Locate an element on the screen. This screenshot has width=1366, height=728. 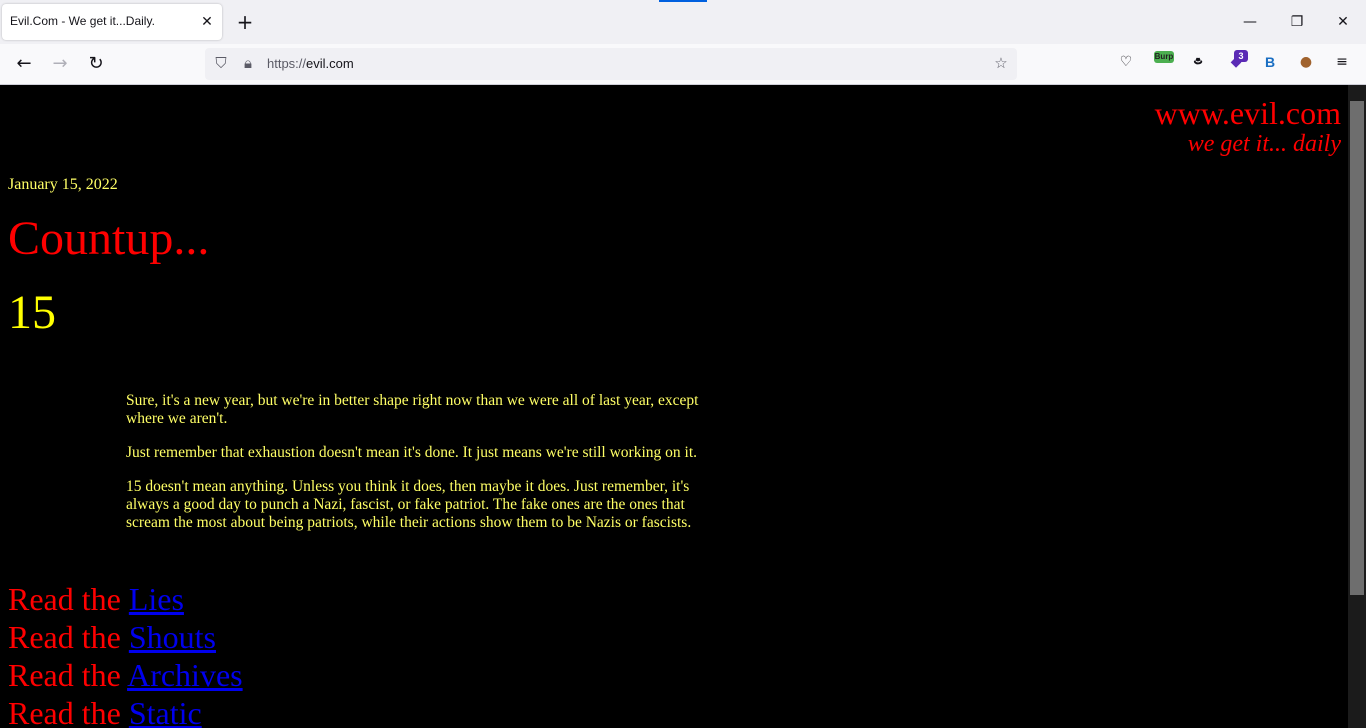
url-text: https://evil.com is located at coordinates (310, 63).